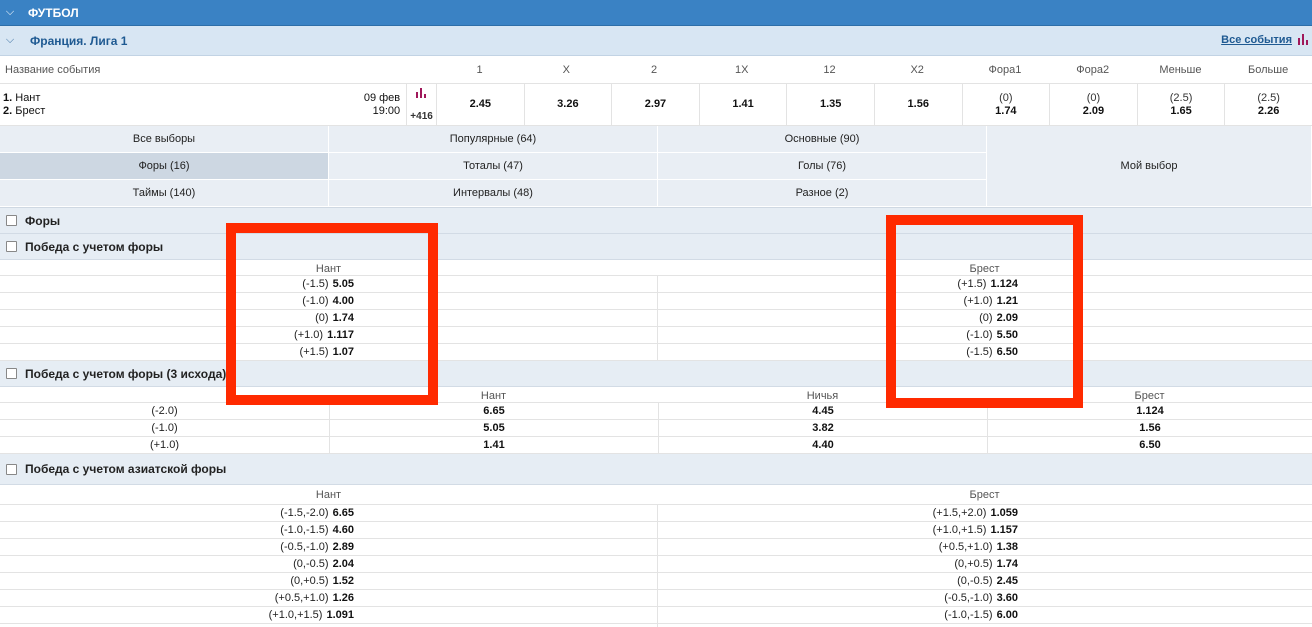 The height and width of the screenshot is (627, 1312). What do you see at coordinates (493, 428) in the screenshot?
I see `odd-cell: 5.05` at bounding box center [493, 428].